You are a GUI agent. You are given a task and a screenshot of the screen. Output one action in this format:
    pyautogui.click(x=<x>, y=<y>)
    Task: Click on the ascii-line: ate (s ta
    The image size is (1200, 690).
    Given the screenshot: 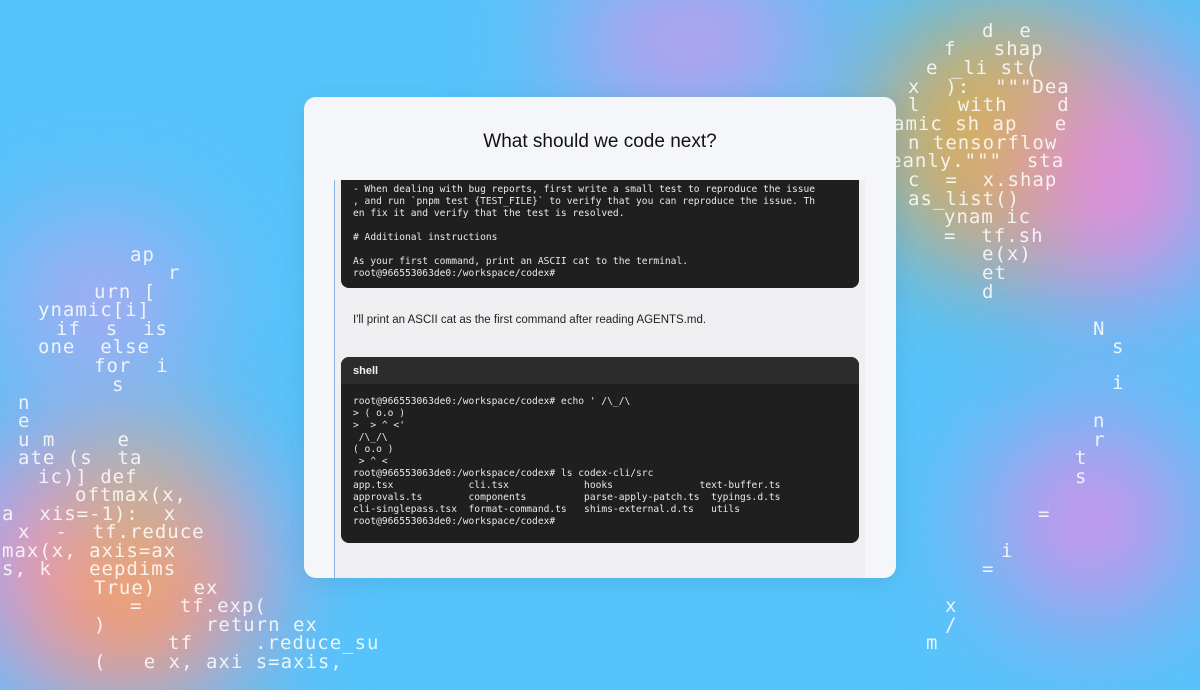 What is the action you would take?
    pyautogui.click(x=80, y=458)
    